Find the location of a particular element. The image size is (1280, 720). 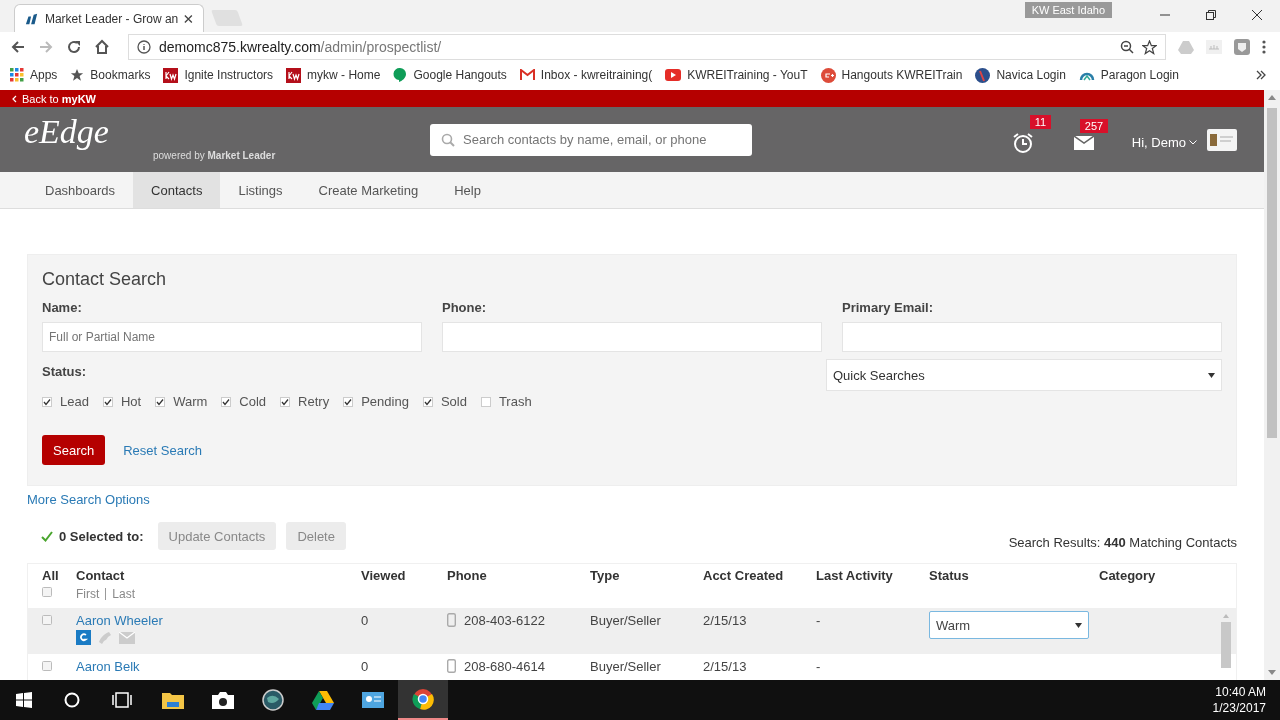

reset-search-link: Reset Search is located at coordinates (162, 450).